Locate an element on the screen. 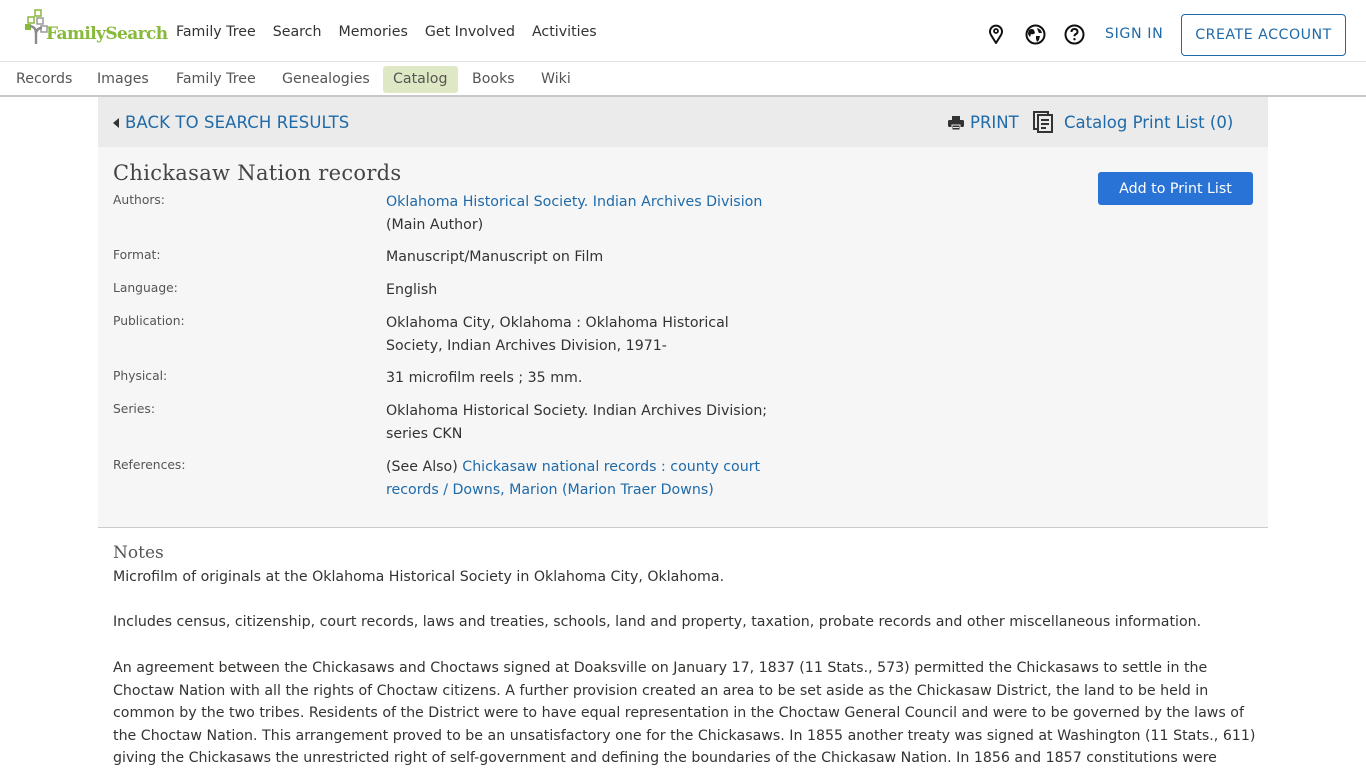  logo-text: FamilySearch is located at coordinates (107, 34).